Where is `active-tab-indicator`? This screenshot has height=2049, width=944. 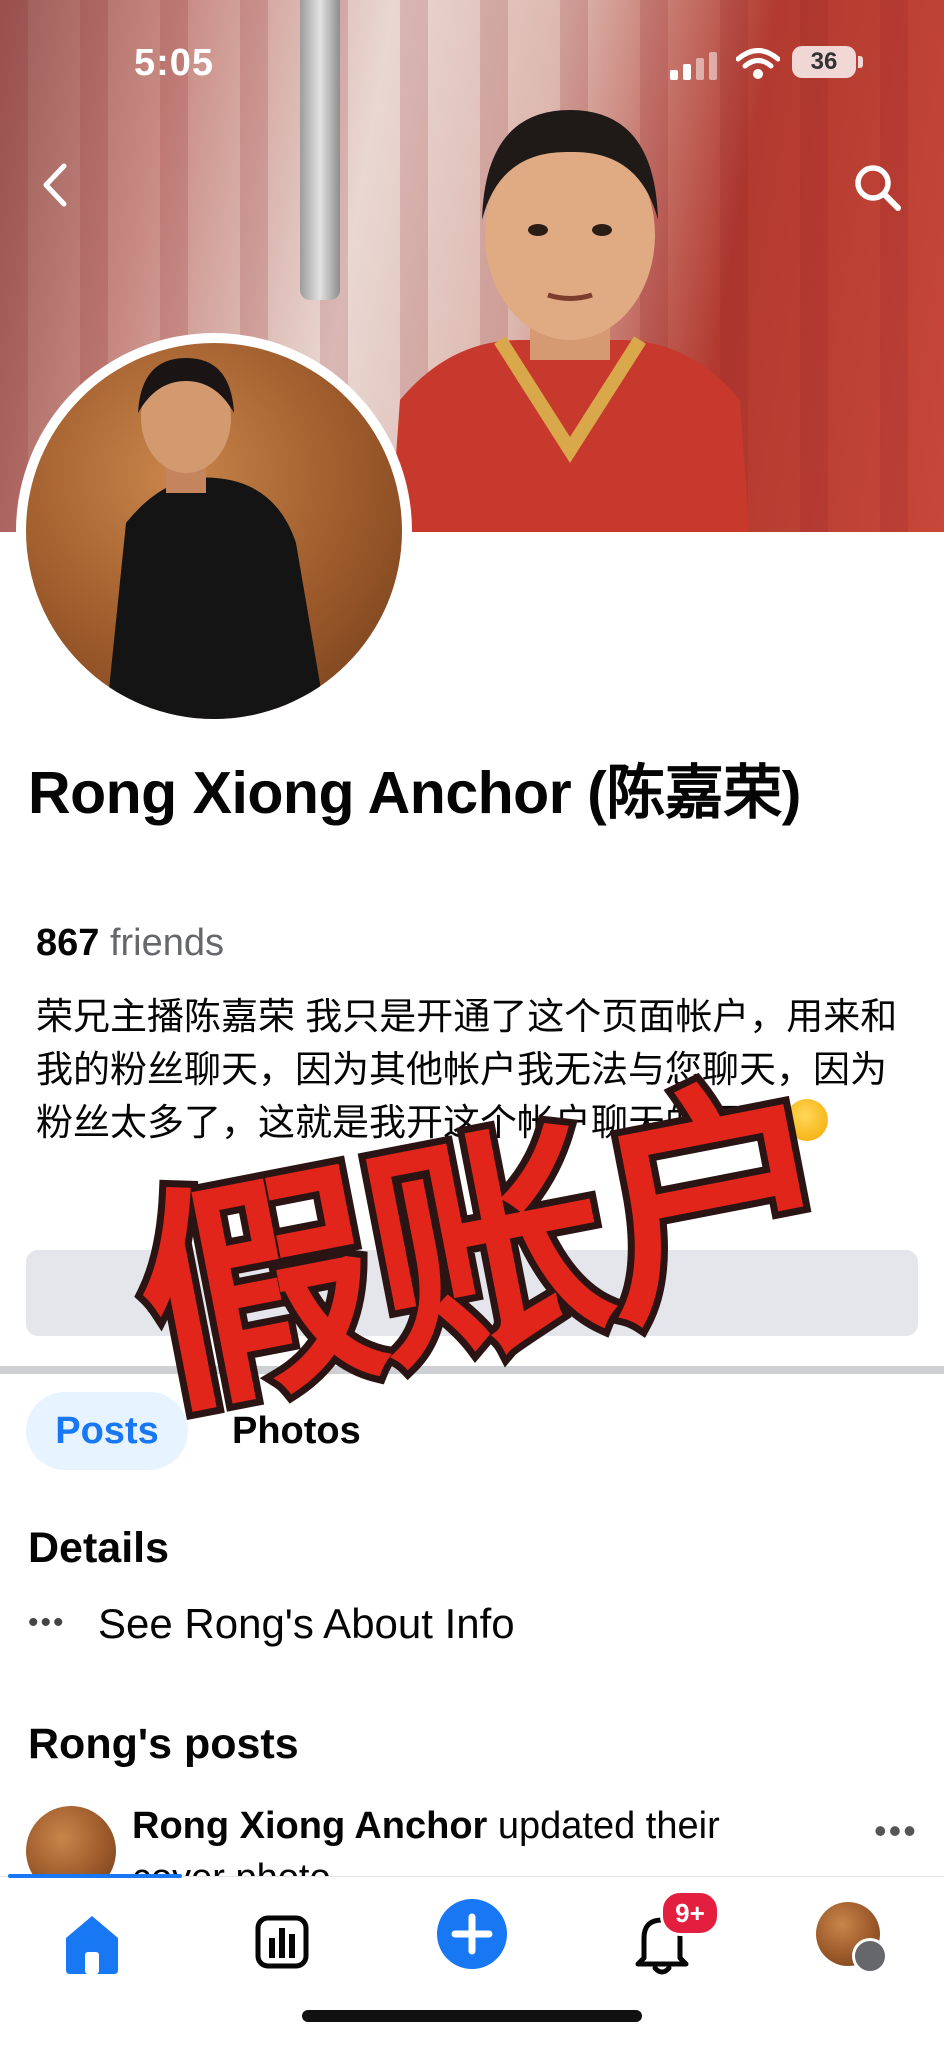 active-tab-indicator is located at coordinates (95, 1876).